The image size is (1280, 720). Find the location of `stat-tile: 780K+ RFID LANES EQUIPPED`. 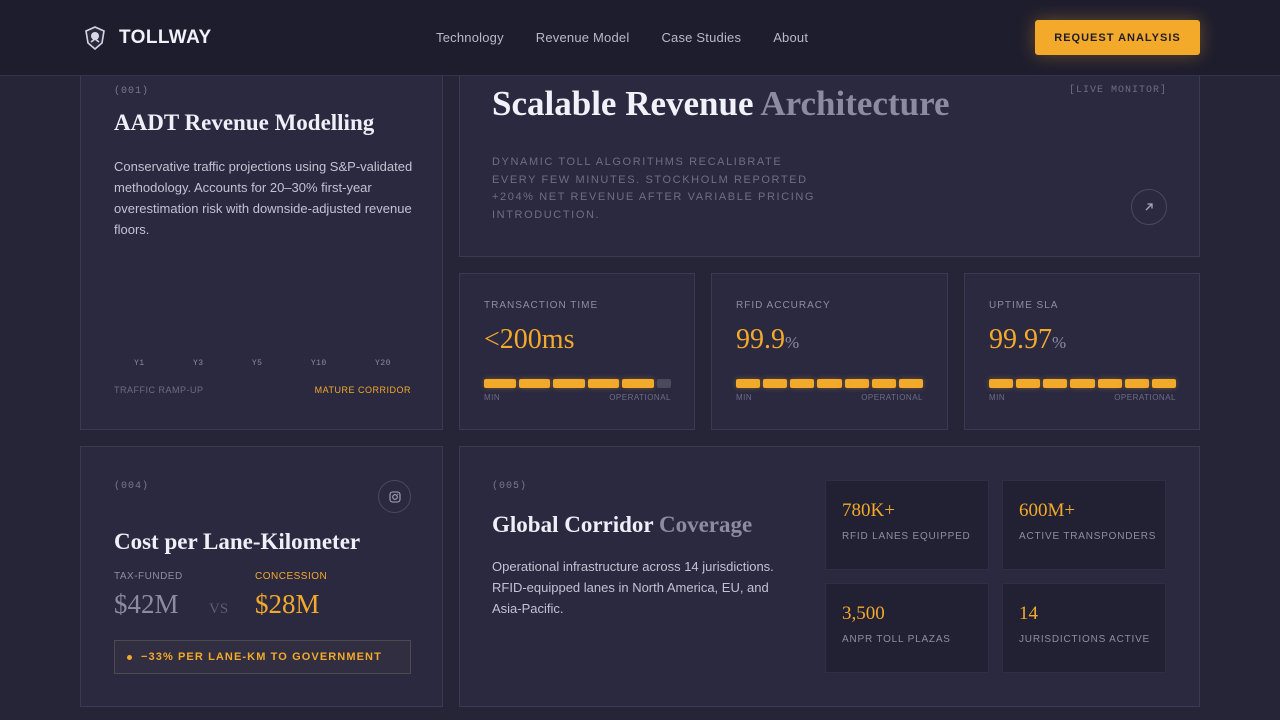

stat-tile: 780K+ RFID LANES EQUIPPED is located at coordinates (907, 525).